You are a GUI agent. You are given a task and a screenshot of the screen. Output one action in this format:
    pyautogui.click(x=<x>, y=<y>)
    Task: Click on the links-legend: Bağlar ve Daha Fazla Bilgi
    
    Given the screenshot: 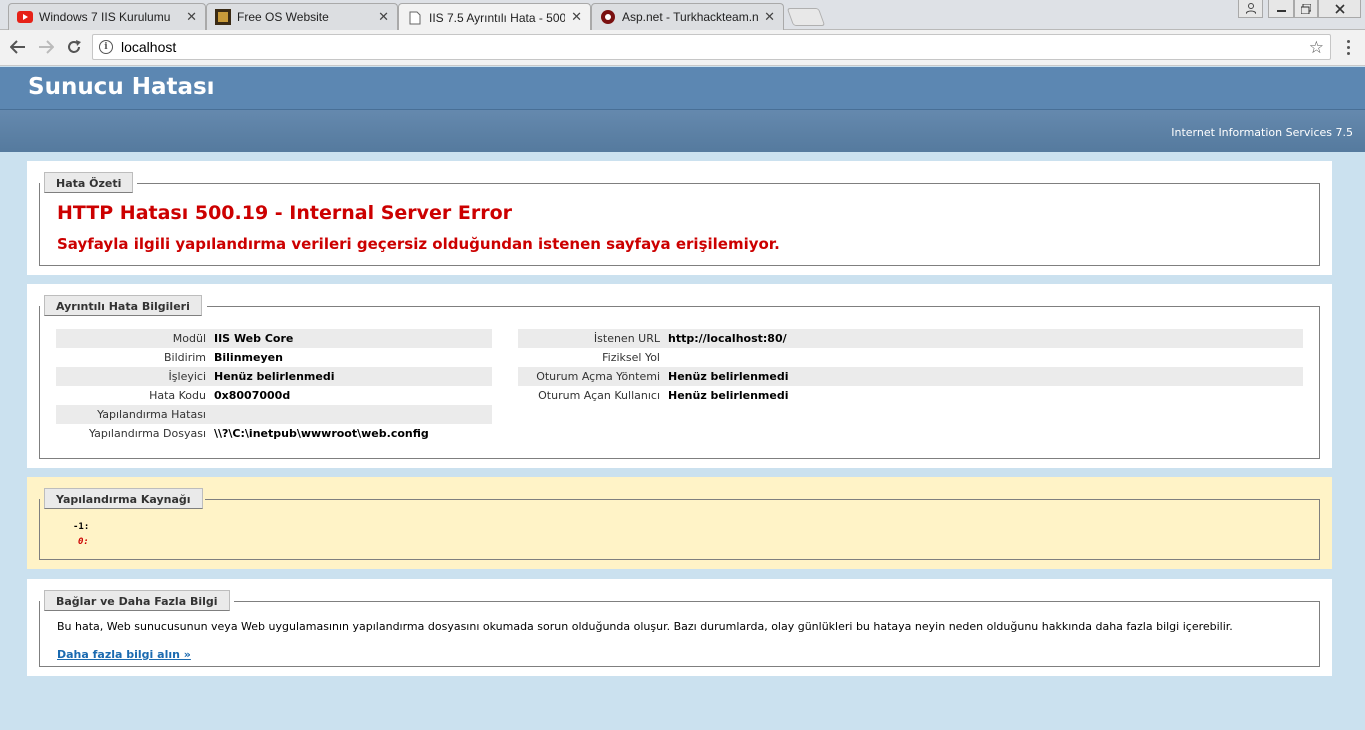 What is the action you would take?
    pyautogui.click(x=137, y=600)
    